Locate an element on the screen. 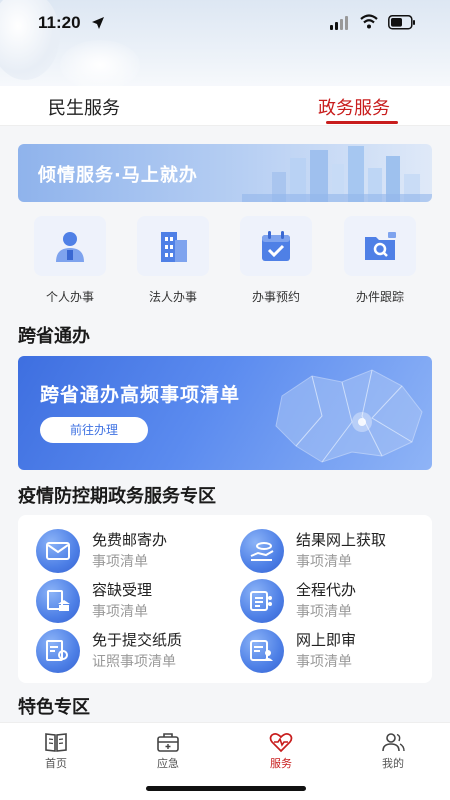 The image size is (450, 800). nav-emergency: 应急 is located at coordinates (168, 751).